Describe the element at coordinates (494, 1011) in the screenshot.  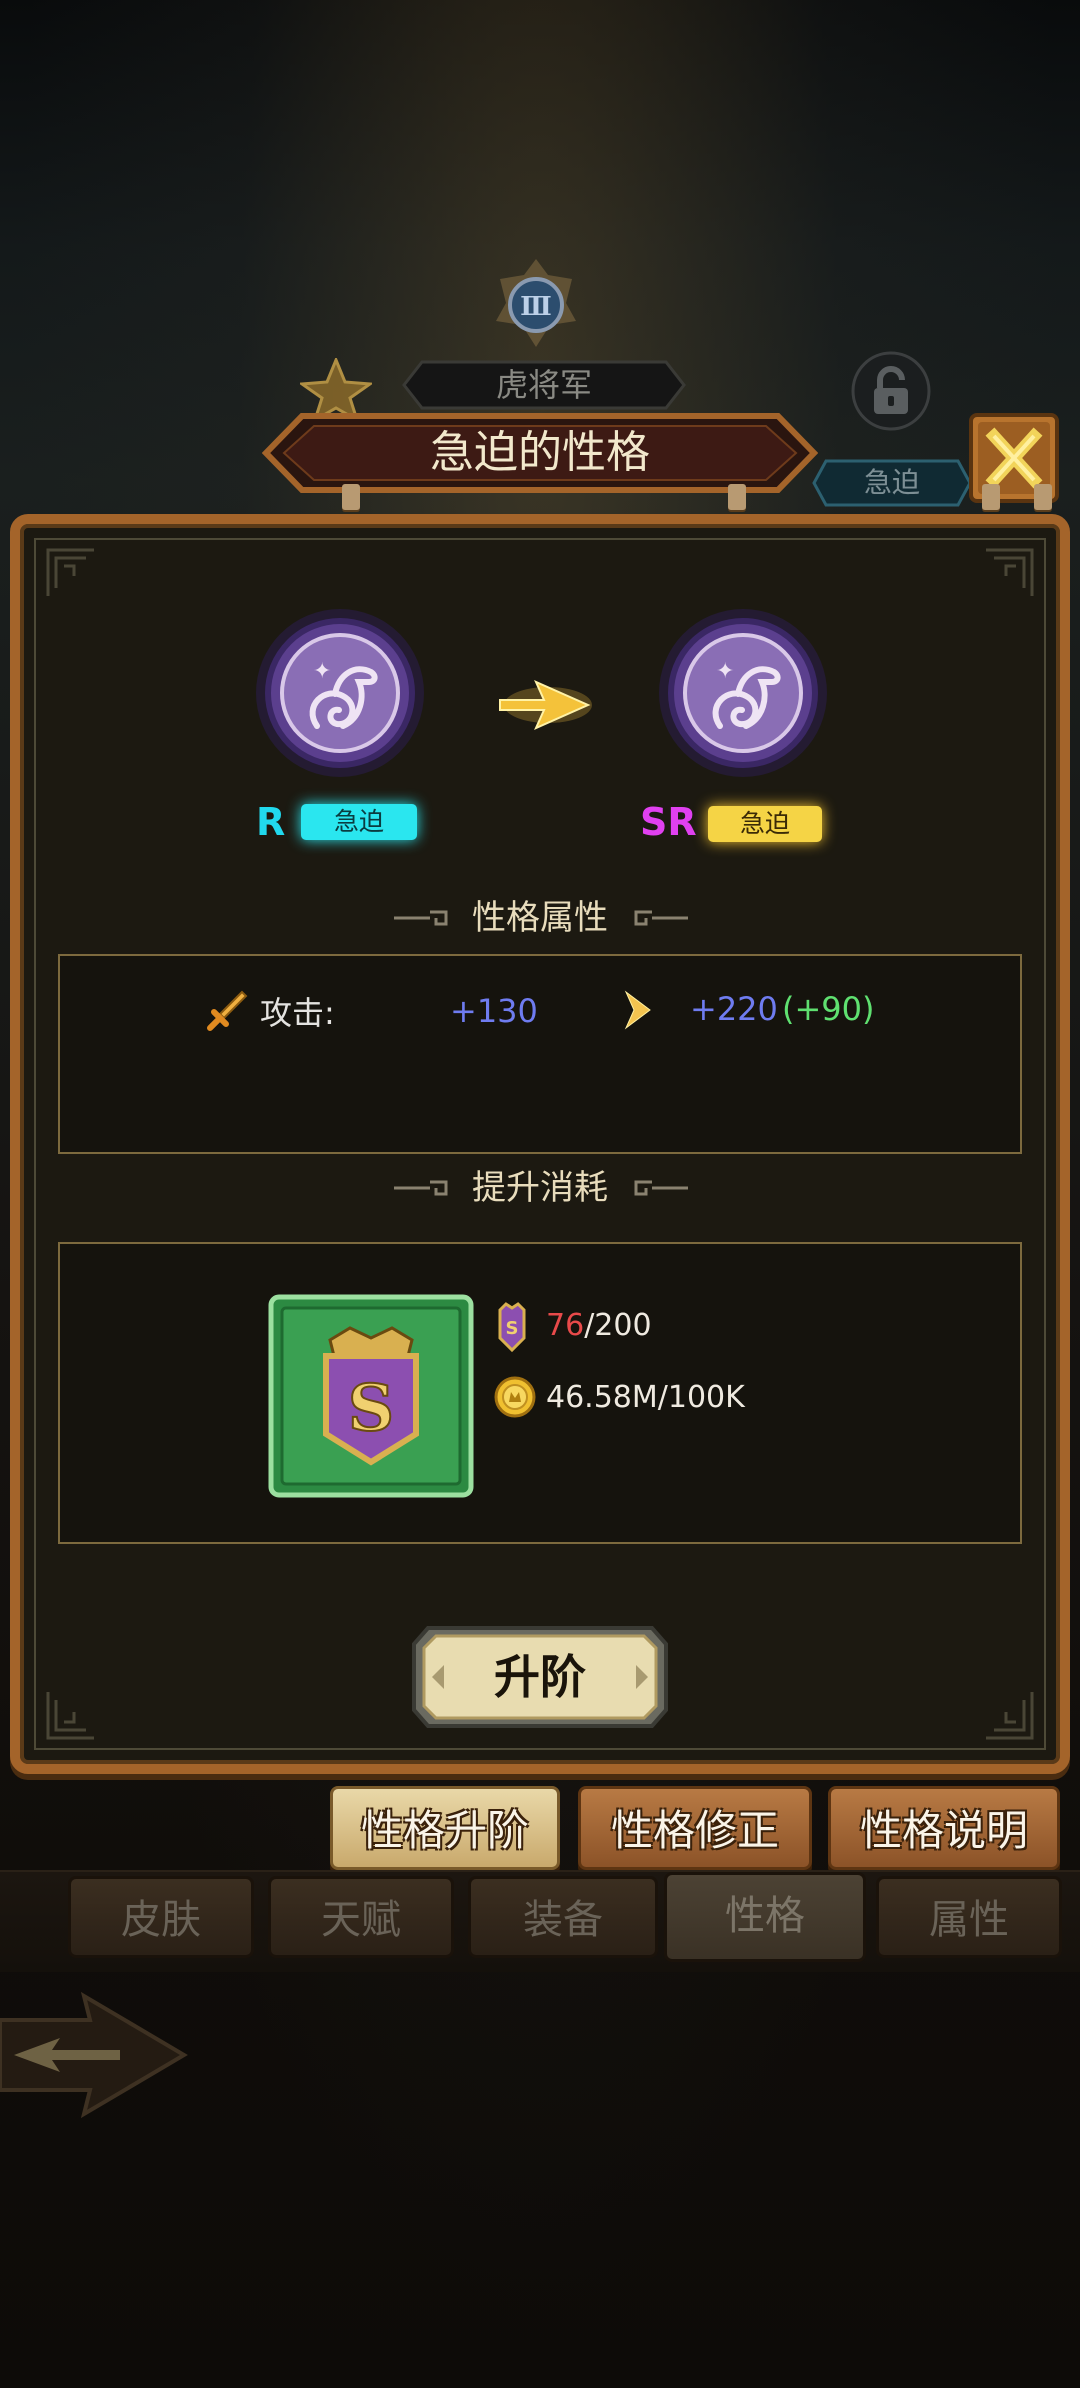
I see `attack-current-value: +130` at that location.